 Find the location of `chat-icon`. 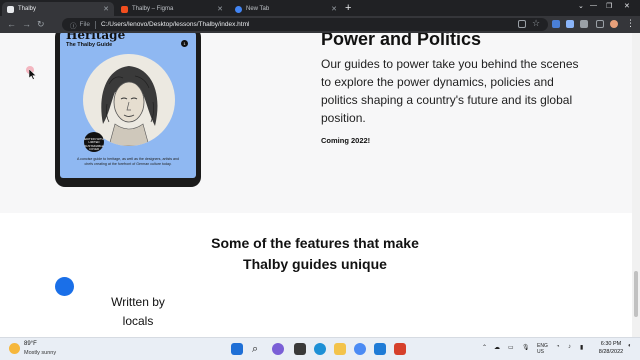

chat-icon is located at coordinates (278, 349).